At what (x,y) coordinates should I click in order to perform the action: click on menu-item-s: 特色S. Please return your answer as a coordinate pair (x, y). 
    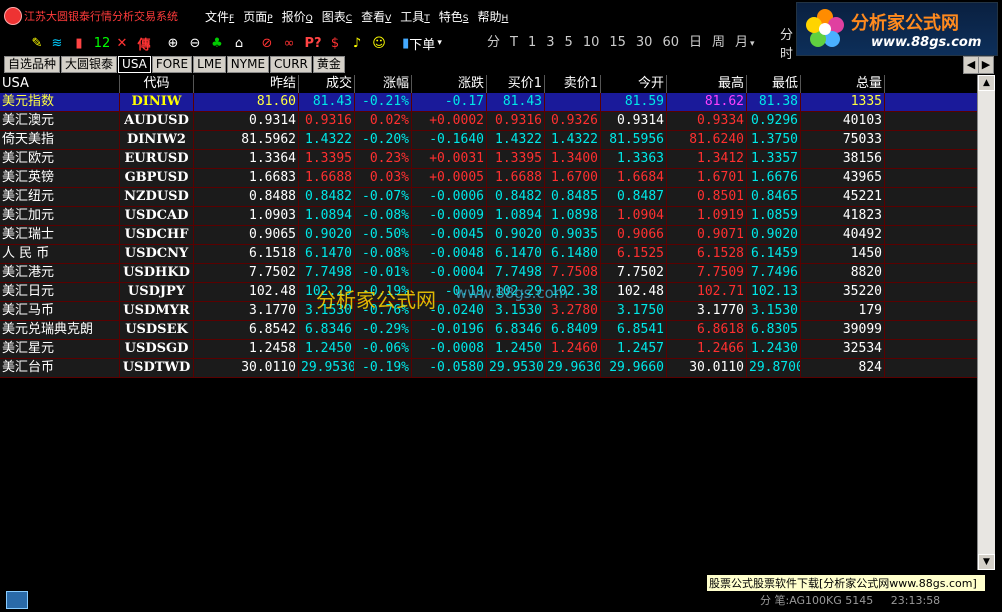
    Looking at the image, I should click on (458, 16).